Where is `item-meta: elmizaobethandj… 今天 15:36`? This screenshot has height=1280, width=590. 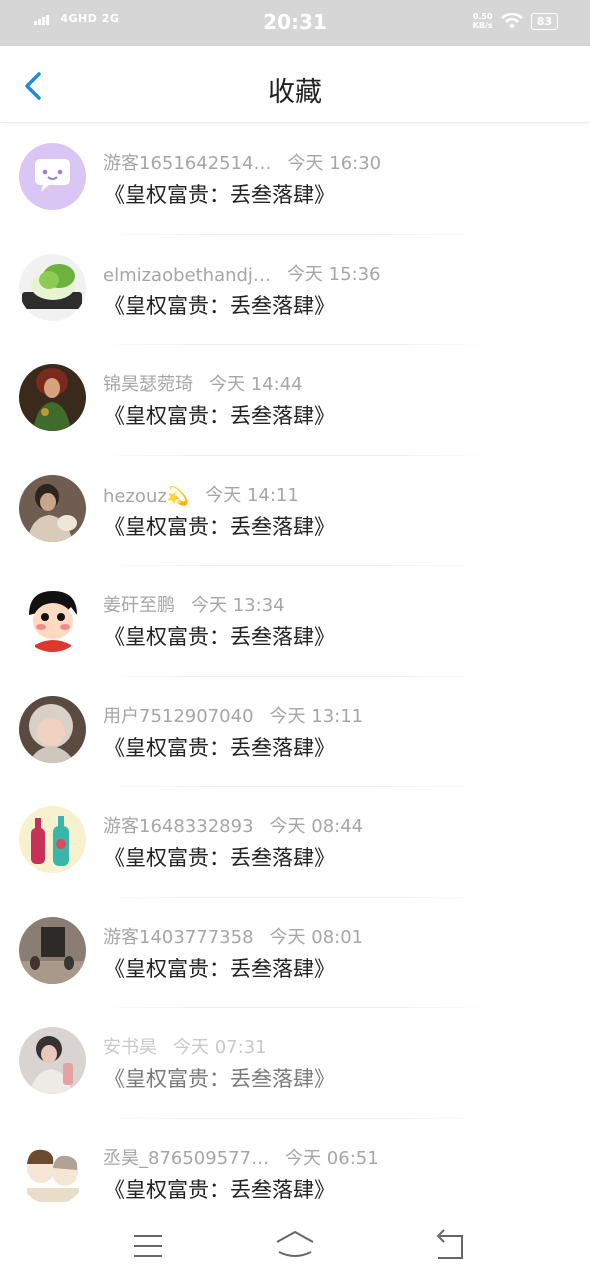 item-meta: elmizaobethandj… 今天 15:36 is located at coordinates (242, 273).